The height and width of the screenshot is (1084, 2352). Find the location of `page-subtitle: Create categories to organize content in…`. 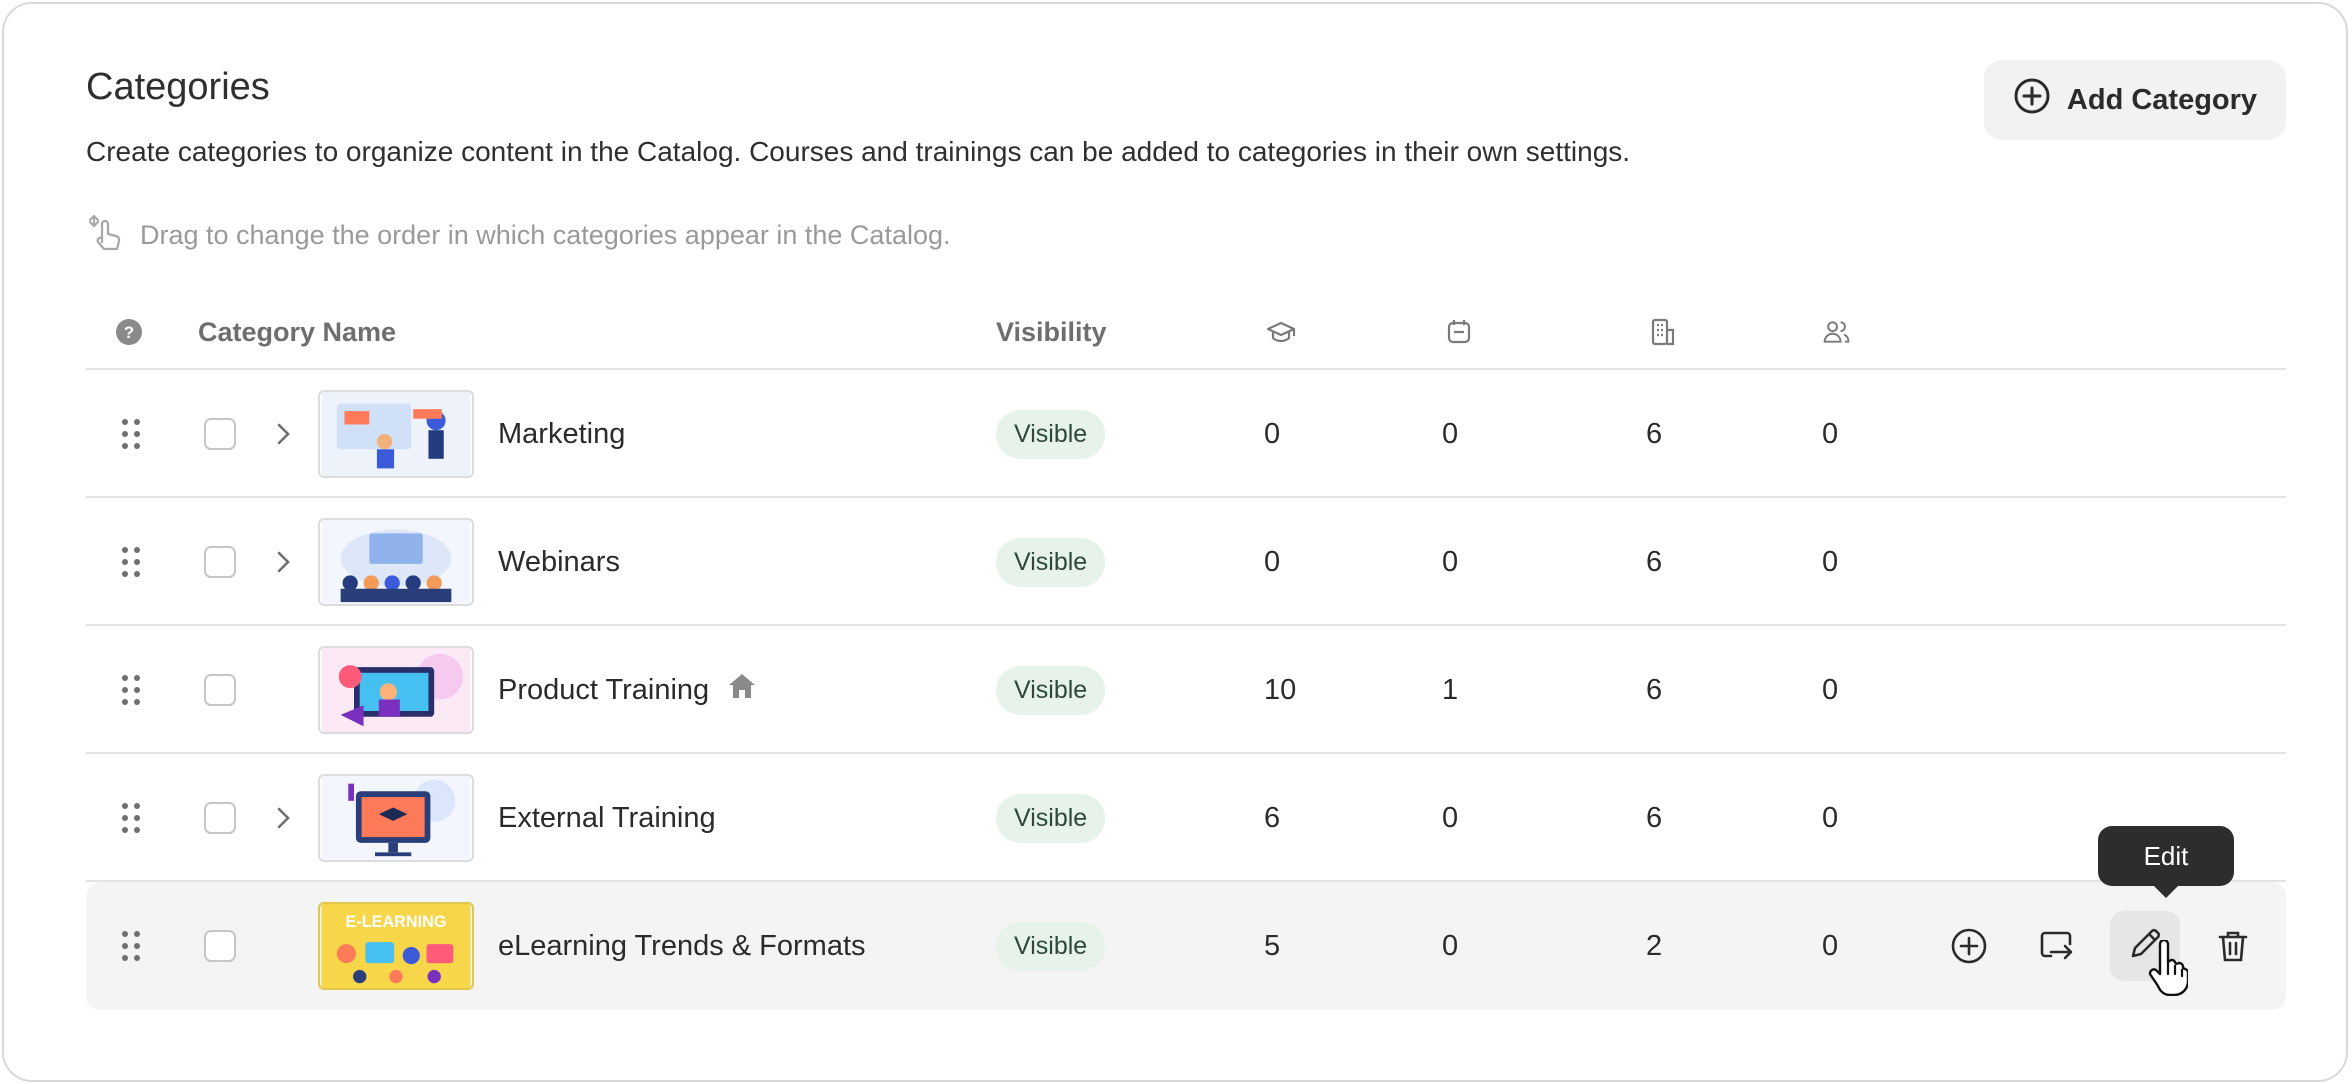

page-subtitle: Create categories to organize content in… is located at coordinates (858, 151).